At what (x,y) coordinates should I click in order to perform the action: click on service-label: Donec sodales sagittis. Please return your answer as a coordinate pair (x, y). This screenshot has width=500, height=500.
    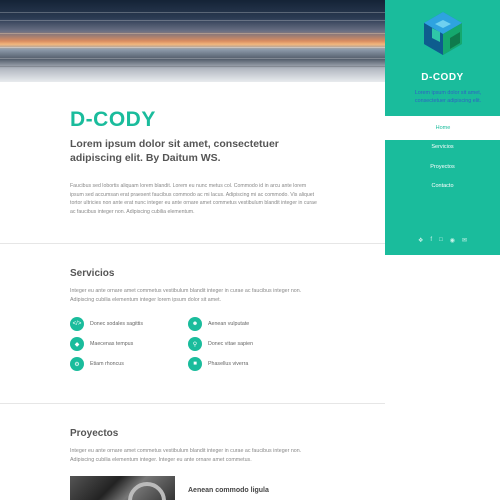
    Looking at the image, I should click on (116, 324).